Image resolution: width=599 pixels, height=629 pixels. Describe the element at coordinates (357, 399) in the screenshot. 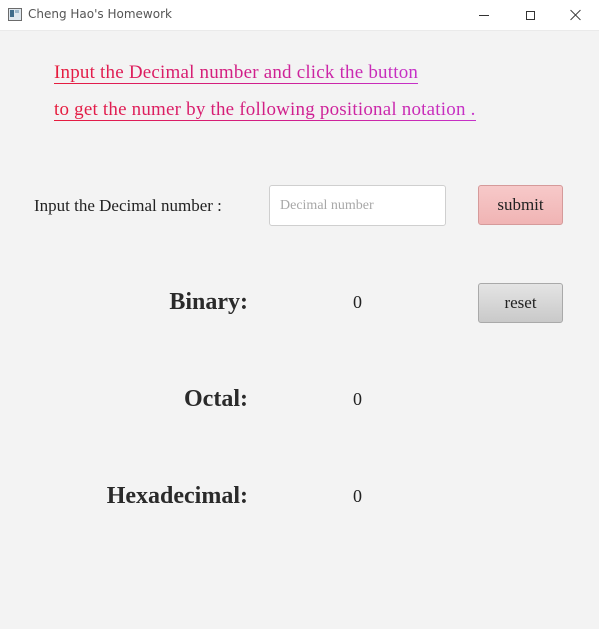

I see `octal-value: 0` at that location.